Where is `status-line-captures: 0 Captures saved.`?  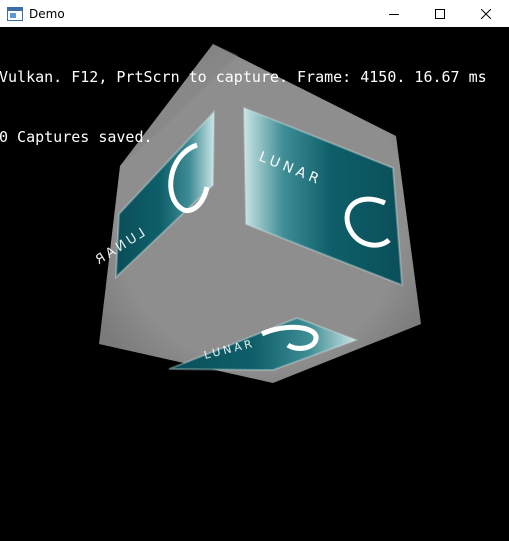 status-line-captures: 0 Captures saved. is located at coordinates (76, 137).